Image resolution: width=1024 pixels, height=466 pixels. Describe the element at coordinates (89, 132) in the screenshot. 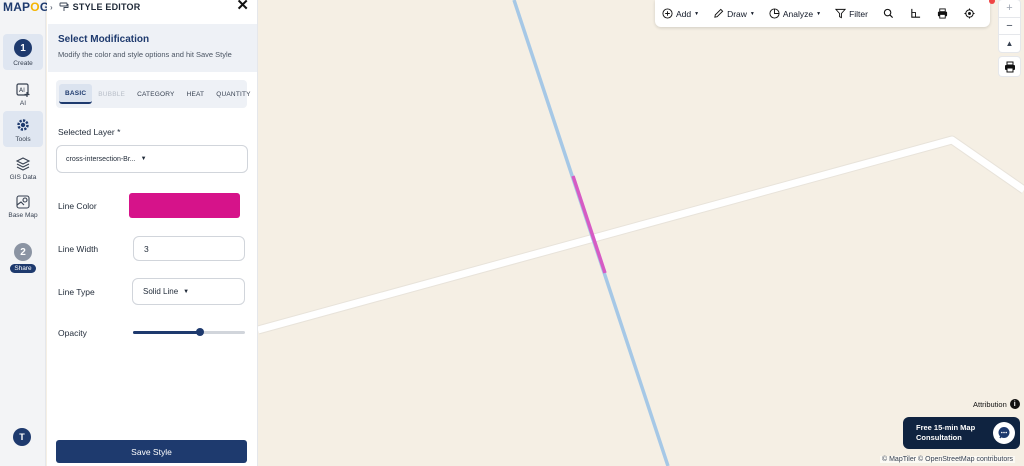

I see `selected-layer-label: Selected Layer *` at that location.